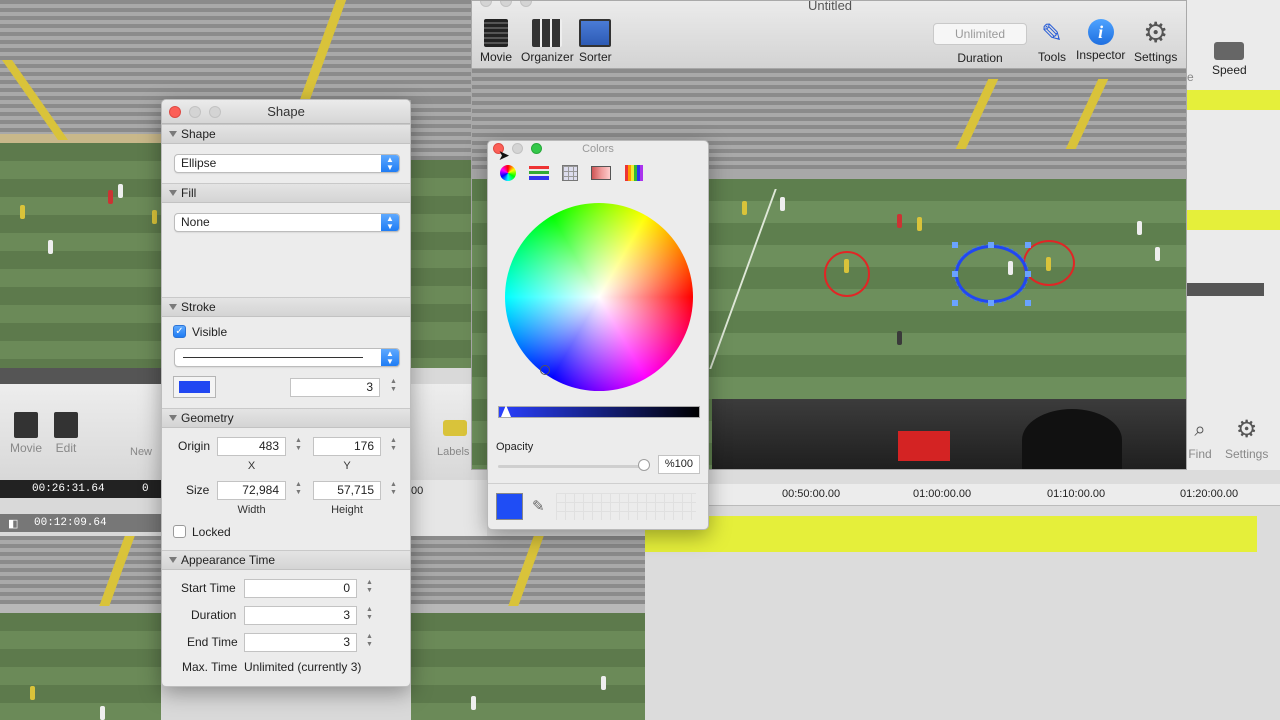 The image size is (1280, 720). Describe the element at coordinates (1233, 235) in the screenshot. I see `background-right-panel: Speed e ⚙ Settings ⌕ Find` at that location.